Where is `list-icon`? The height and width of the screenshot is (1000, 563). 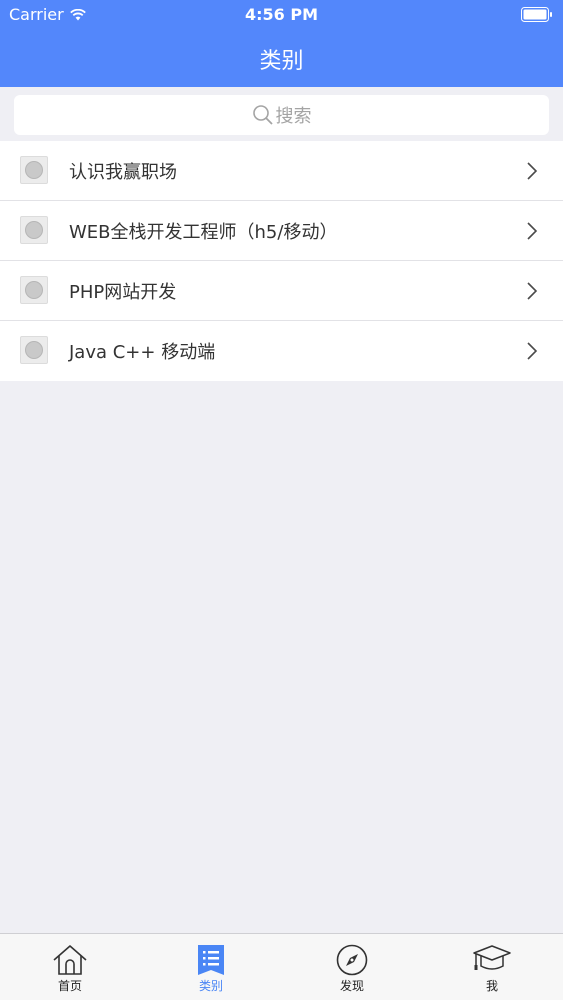
list-icon is located at coordinates (211, 960).